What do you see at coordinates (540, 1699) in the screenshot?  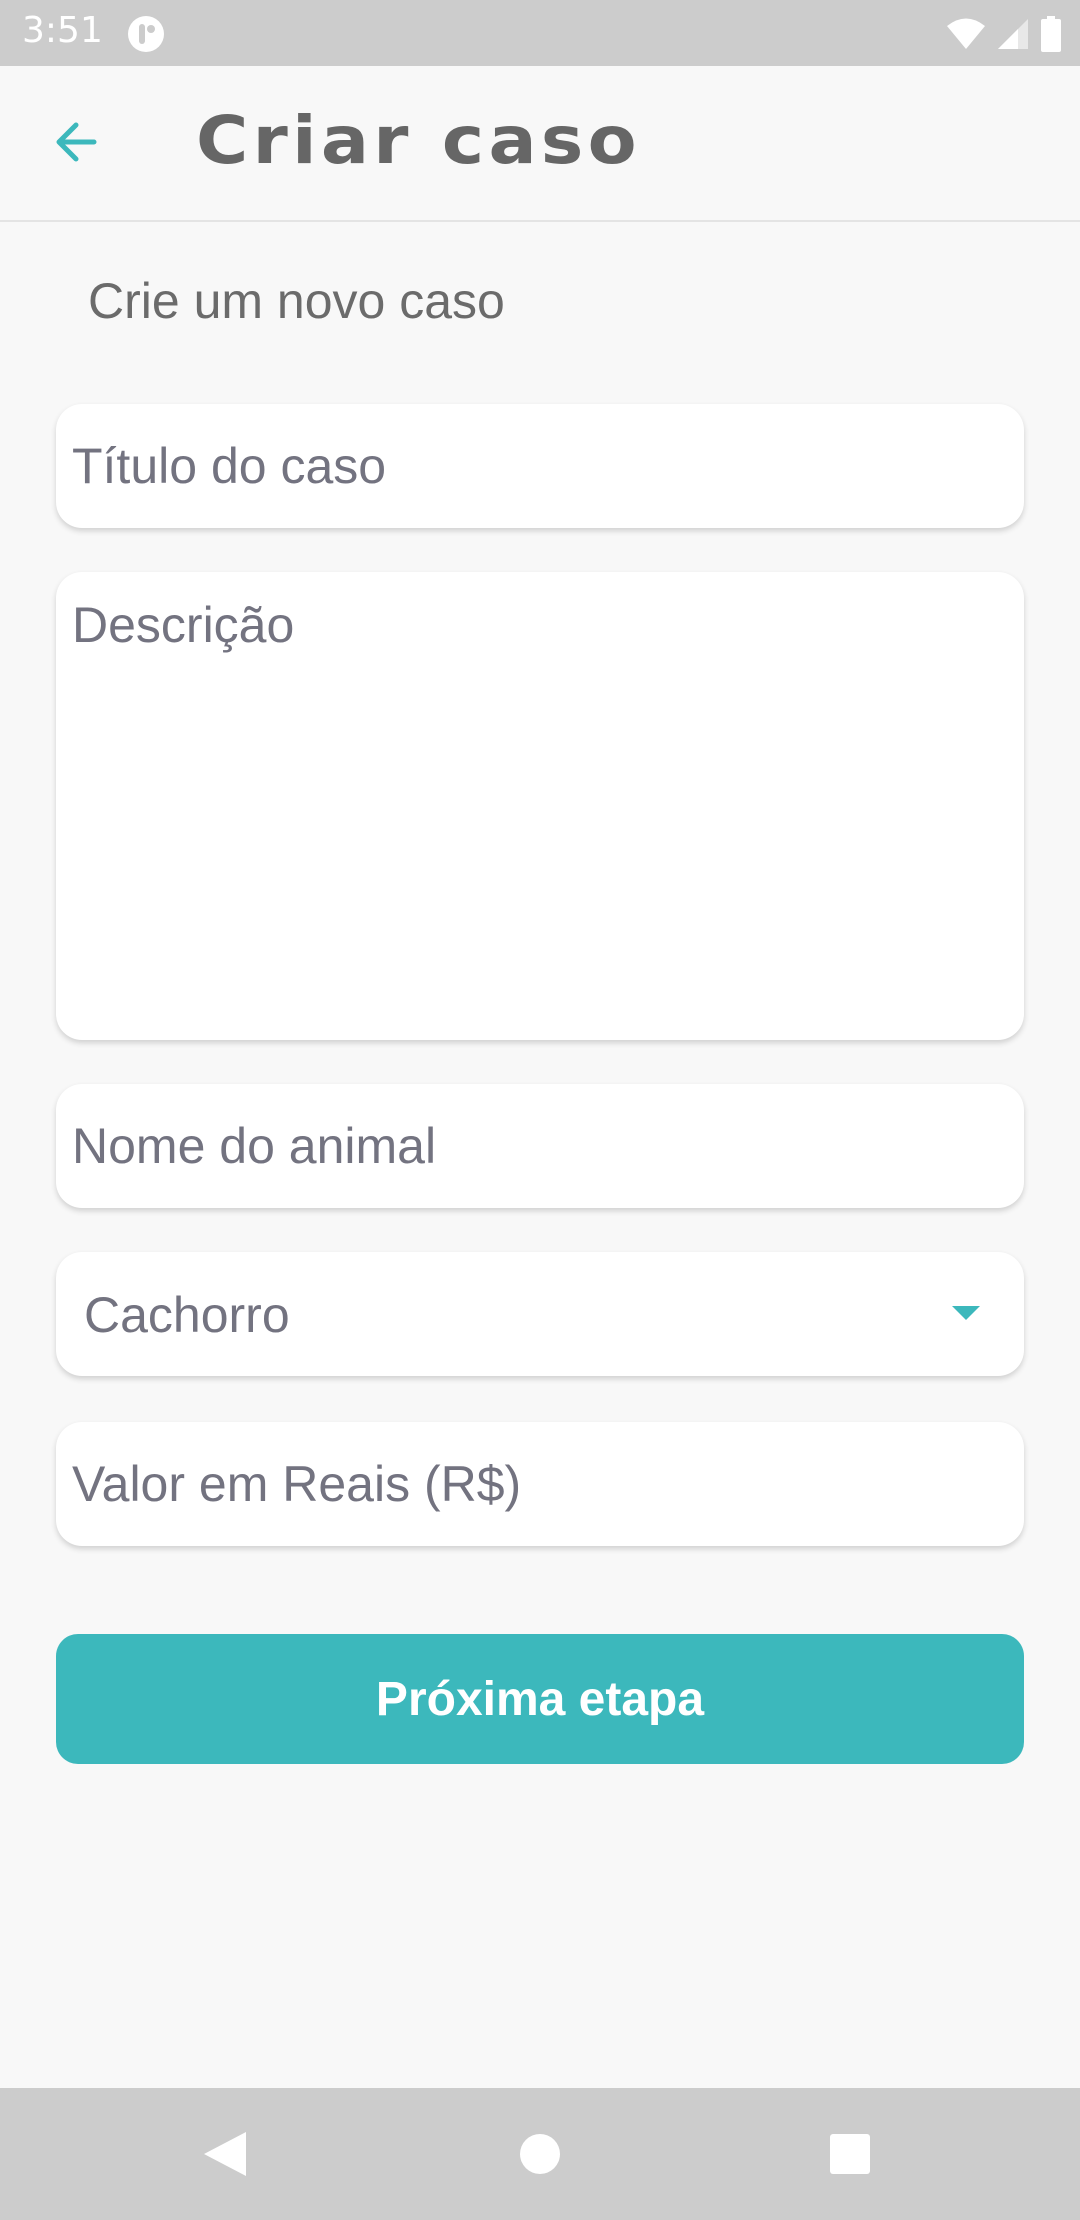 I see `next-step-button: Próxima etapa` at bounding box center [540, 1699].